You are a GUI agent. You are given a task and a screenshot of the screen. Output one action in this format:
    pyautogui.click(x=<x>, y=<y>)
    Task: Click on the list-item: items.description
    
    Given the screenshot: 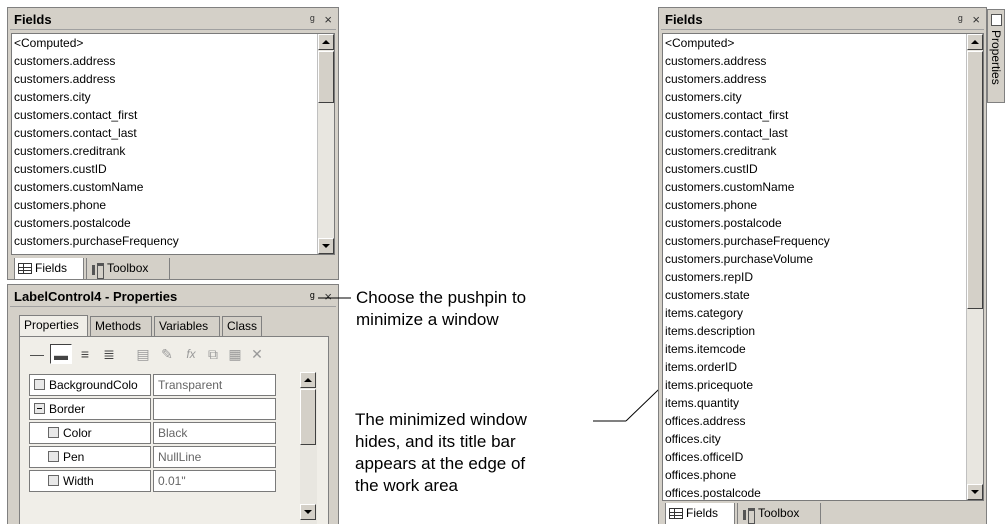 What is the action you would take?
    pyautogui.click(x=823, y=331)
    